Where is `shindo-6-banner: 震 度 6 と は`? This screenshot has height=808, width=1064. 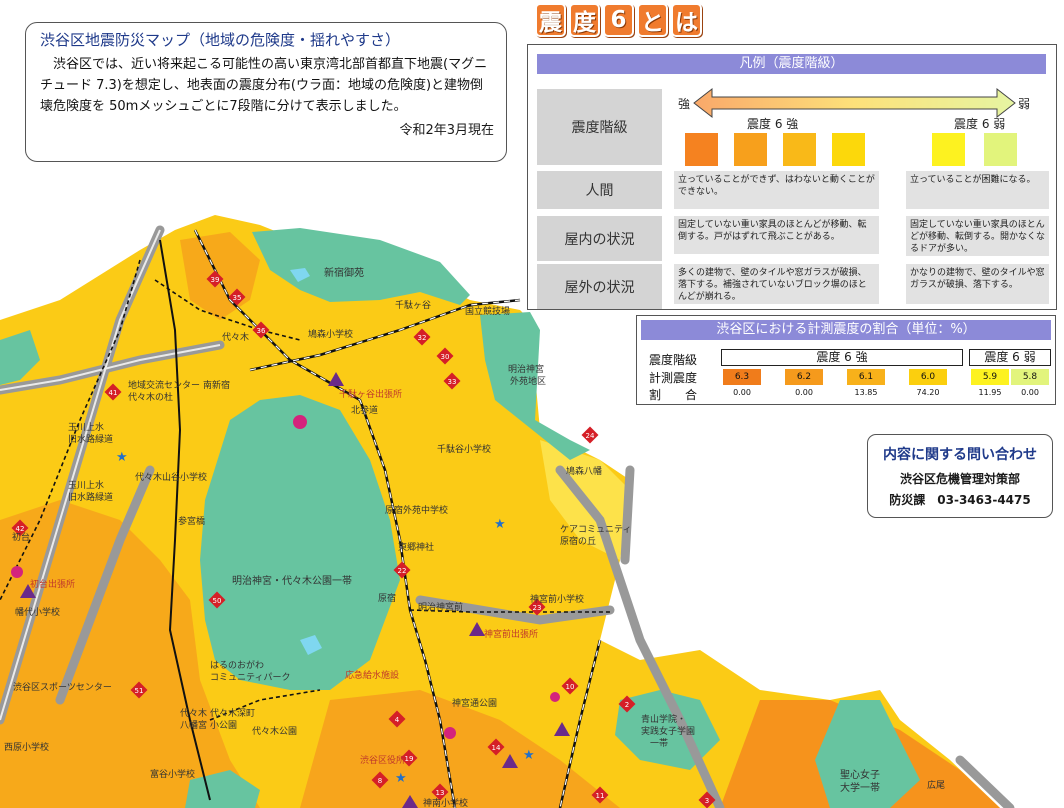
shindo-6-banner: 震 度 6 と は is located at coordinates (618, 21).